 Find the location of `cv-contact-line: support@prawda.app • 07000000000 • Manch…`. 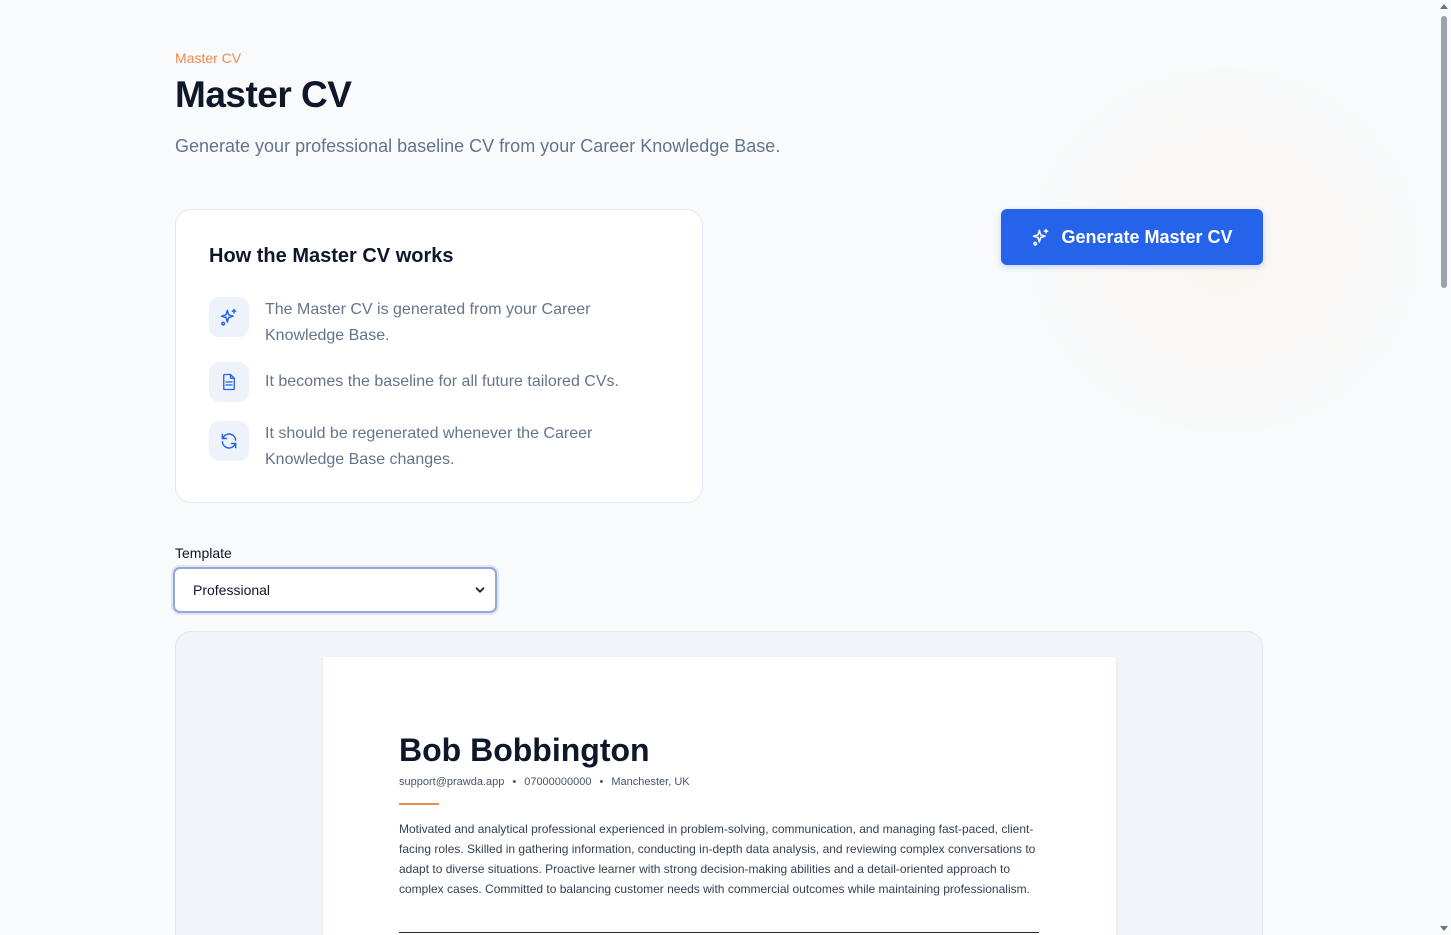

cv-contact-line: support@prawda.app • 07000000000 • Manch… is located at coordinates (544, 782).